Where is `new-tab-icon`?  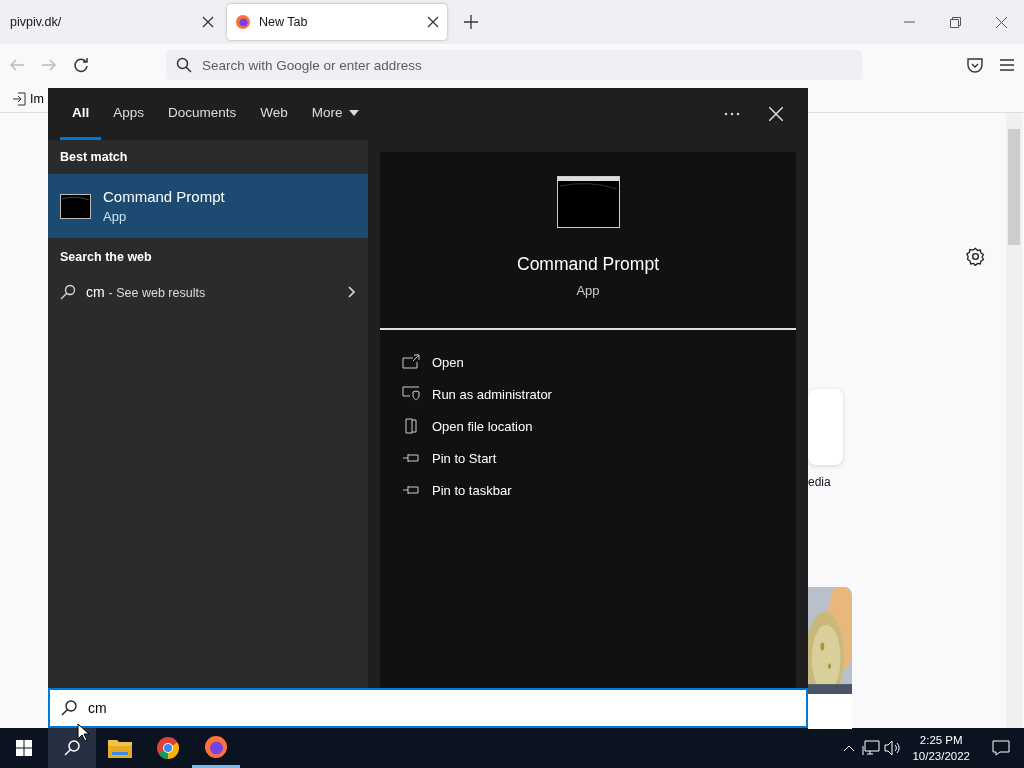
new-tab-icon is located at coordinates (471, 22).